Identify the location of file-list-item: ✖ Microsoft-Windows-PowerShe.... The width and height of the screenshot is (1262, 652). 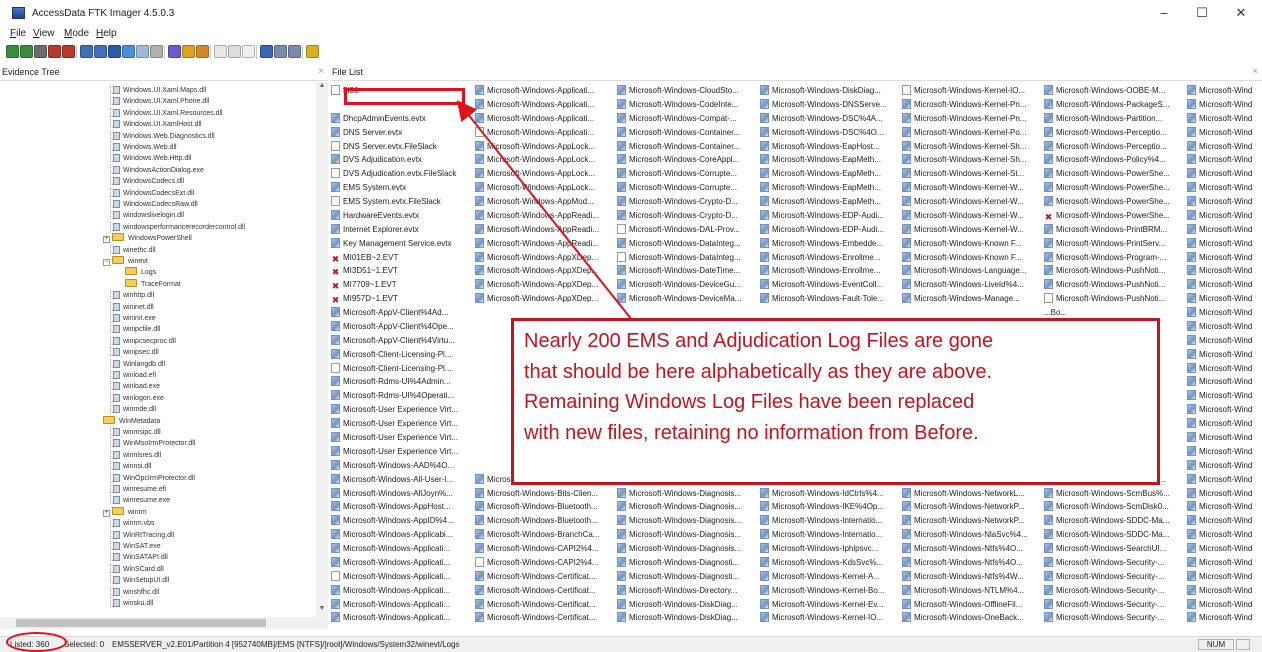
(1114, 216).